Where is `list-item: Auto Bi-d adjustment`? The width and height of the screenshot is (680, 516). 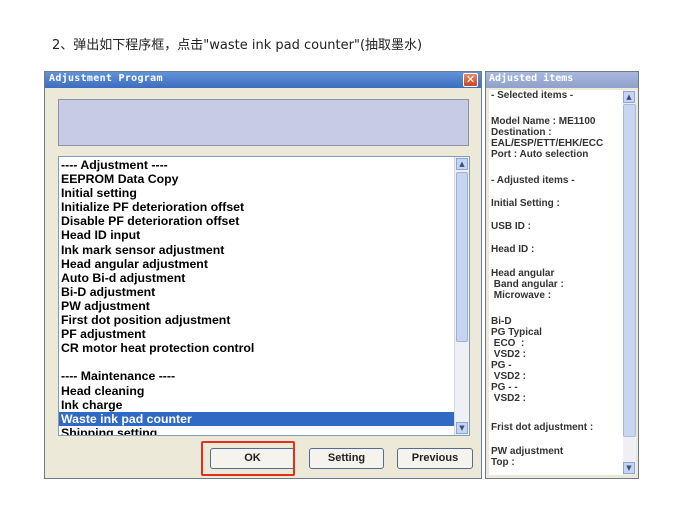
list-item: Auto Bi-d adjustment is located at coordinates (256, 278).